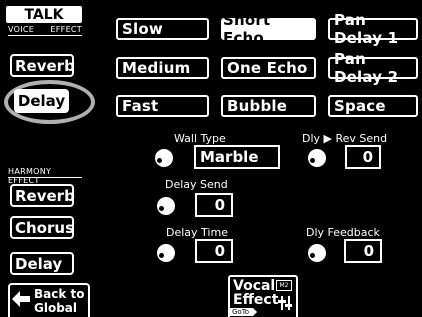 This screenshot has height=317, width=422. Describe the element at coordinates (284, 285) in the screenshot. I see `mic-chip-icon: M2` at that location.